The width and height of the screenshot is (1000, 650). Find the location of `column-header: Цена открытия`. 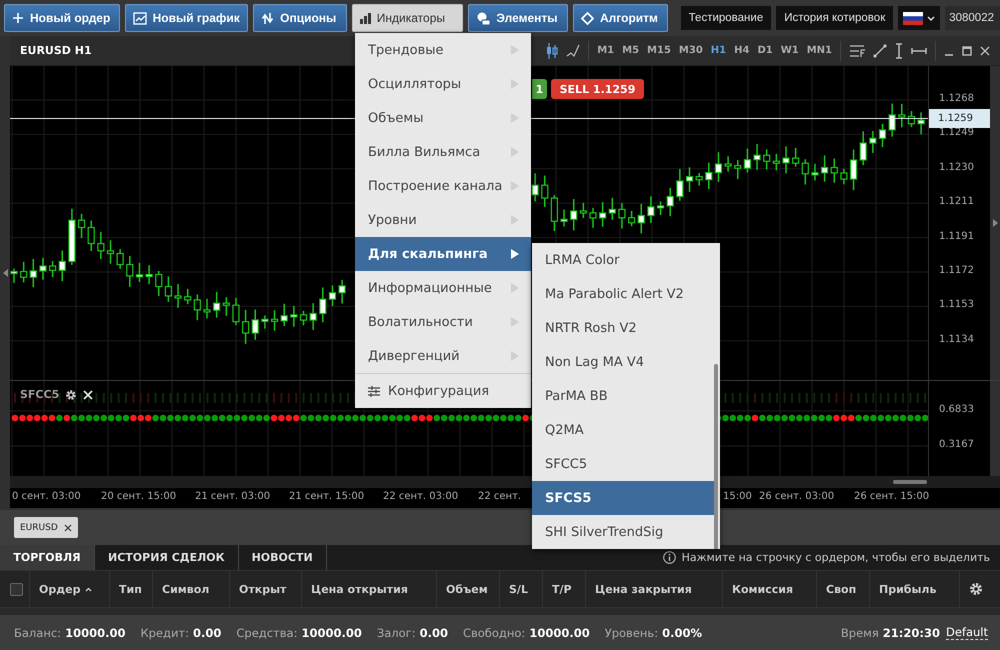

column-header: Цена открытия is located at coordinates (359, 589).